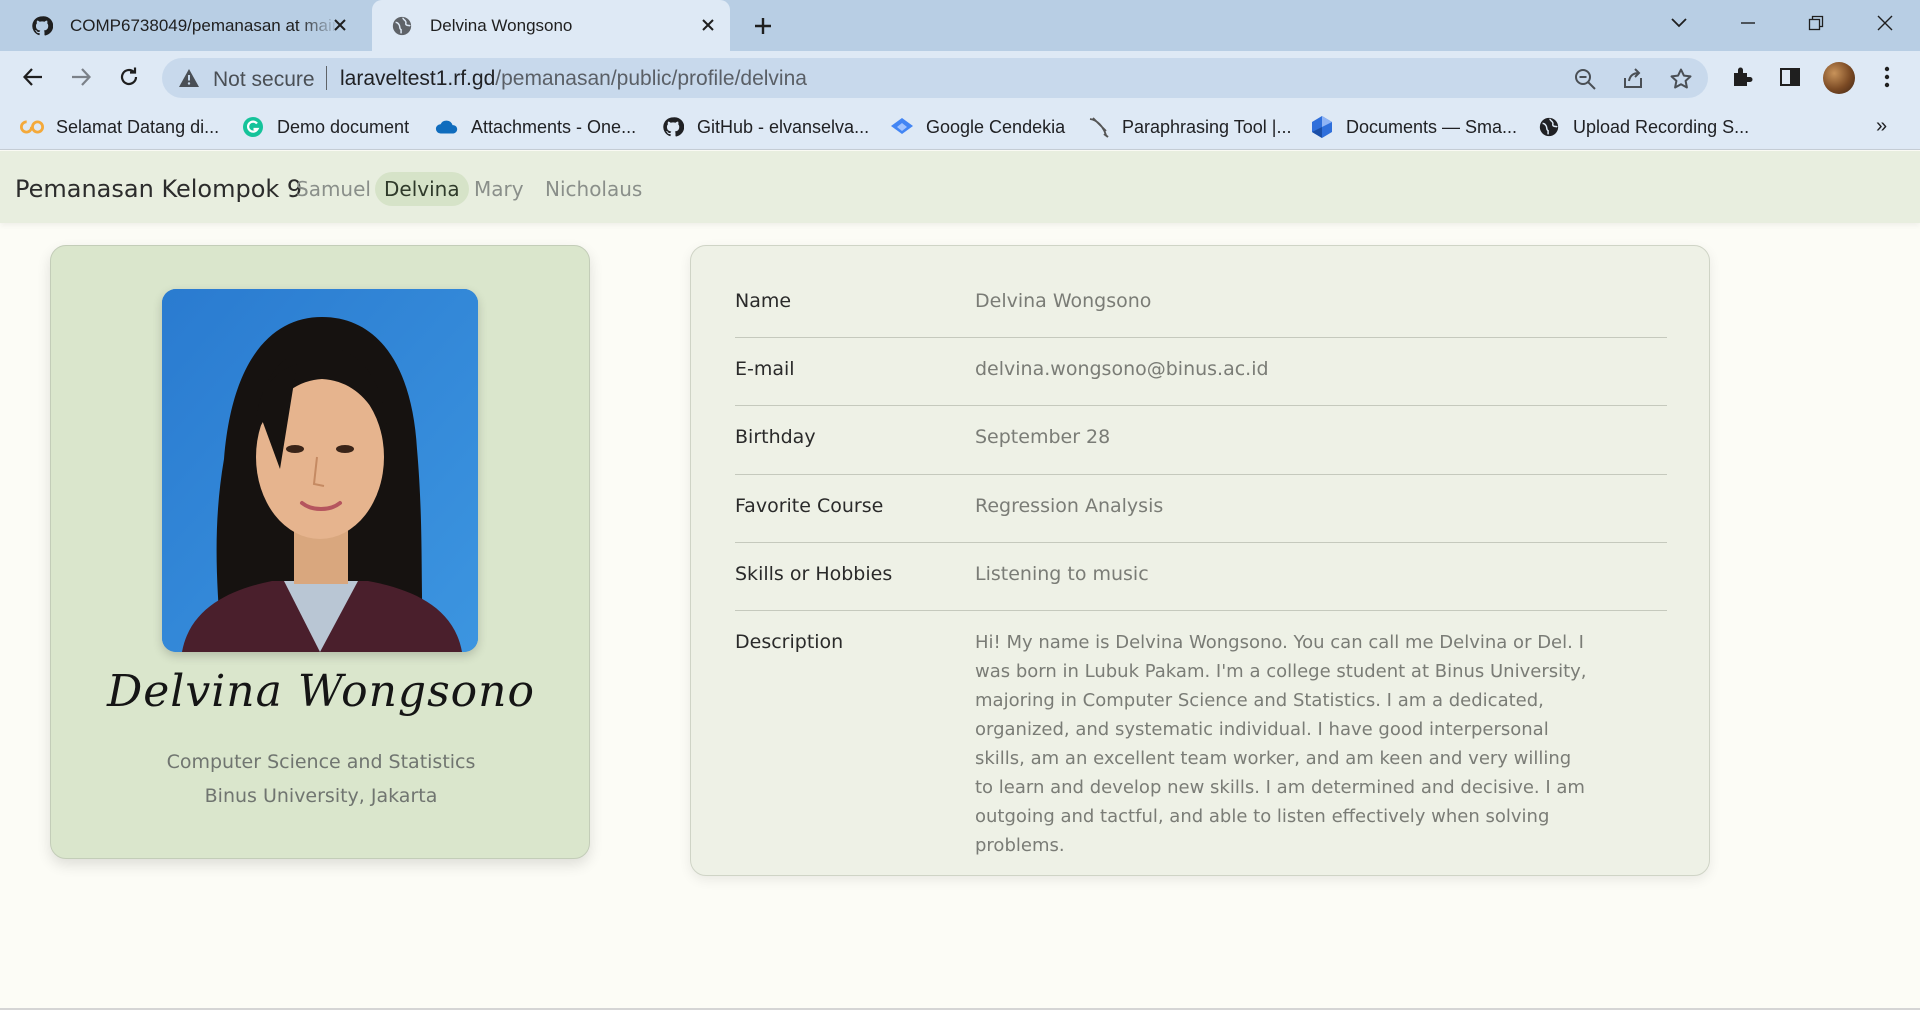 The width and height of the screenshot is (1920, 1010). What do you see at coordinates (320, 691) in the screenshot?
I see `profile-name: Delvina Wongsono` at bounding box center [320, 691].